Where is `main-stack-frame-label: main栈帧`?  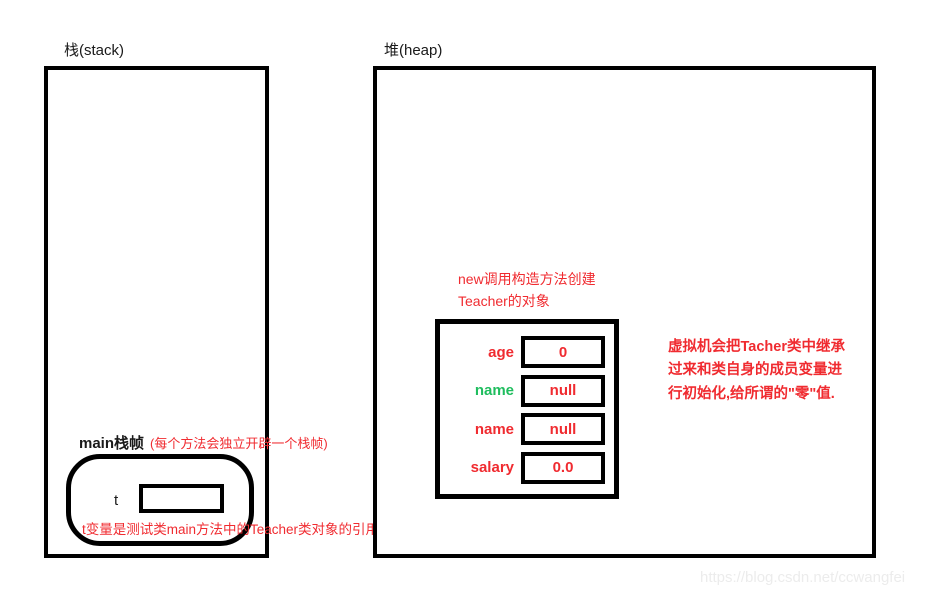 main-stack-frame-label: main栈帧 is located at coordinates (112, 443).